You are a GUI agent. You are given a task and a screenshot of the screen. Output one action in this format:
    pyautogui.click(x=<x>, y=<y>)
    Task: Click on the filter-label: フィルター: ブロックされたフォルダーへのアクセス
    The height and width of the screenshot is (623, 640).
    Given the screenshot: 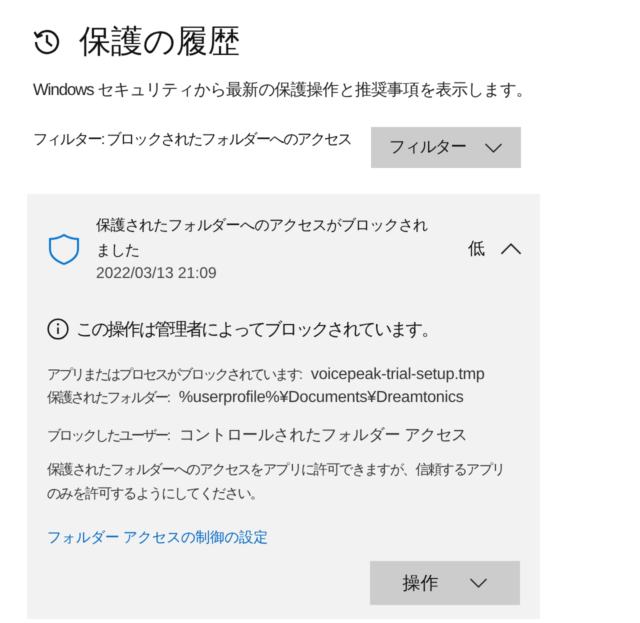 What is the action you would take?
    pyautogui.click(x=192, y=140)
    